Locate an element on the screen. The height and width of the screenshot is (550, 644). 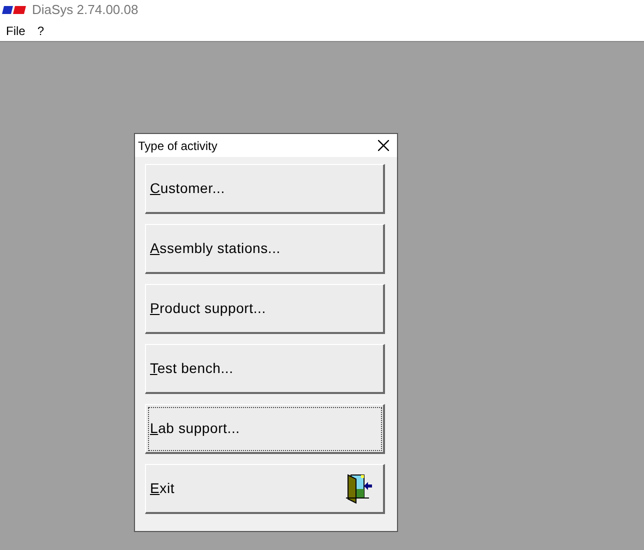
app-logo-icon is located at coordinates (14, 10).